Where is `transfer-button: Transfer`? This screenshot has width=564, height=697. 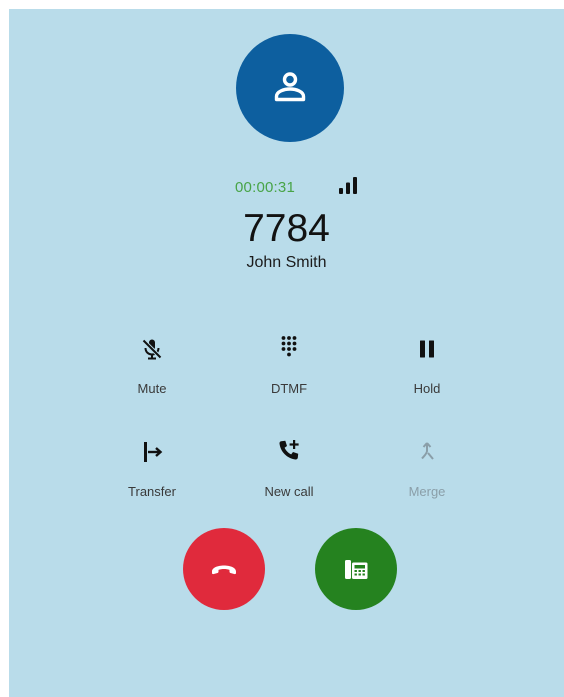 transfer-button: Transfer is located at coordinates (152, 476).